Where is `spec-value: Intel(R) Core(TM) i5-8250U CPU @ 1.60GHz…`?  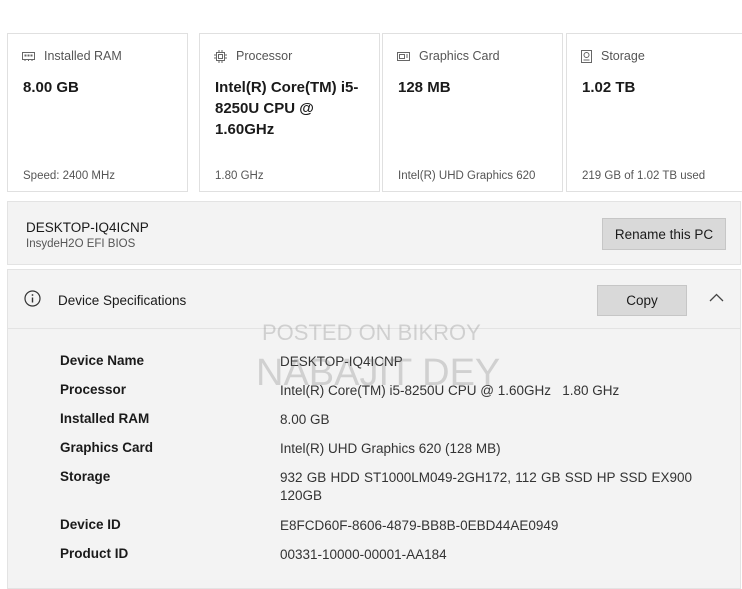
spec-value: Intel(R) Core(TM) i5-8250U CPU @ 1.60GHz… is located at coordinates (450, 390).